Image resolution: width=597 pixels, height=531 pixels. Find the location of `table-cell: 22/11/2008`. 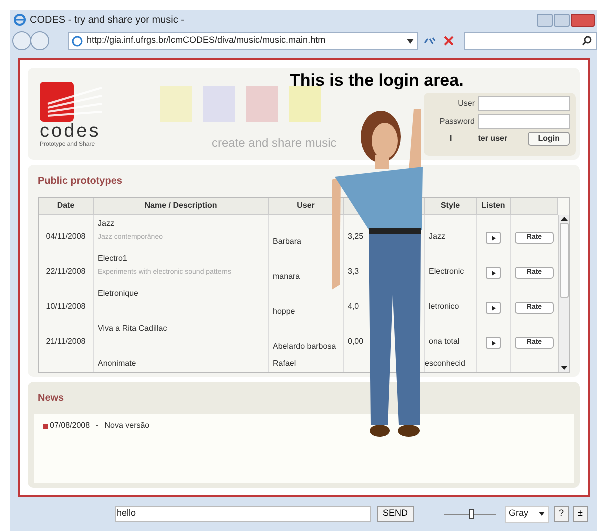

table-cell: 22/11/2008 is located at coordinates (66, 271).